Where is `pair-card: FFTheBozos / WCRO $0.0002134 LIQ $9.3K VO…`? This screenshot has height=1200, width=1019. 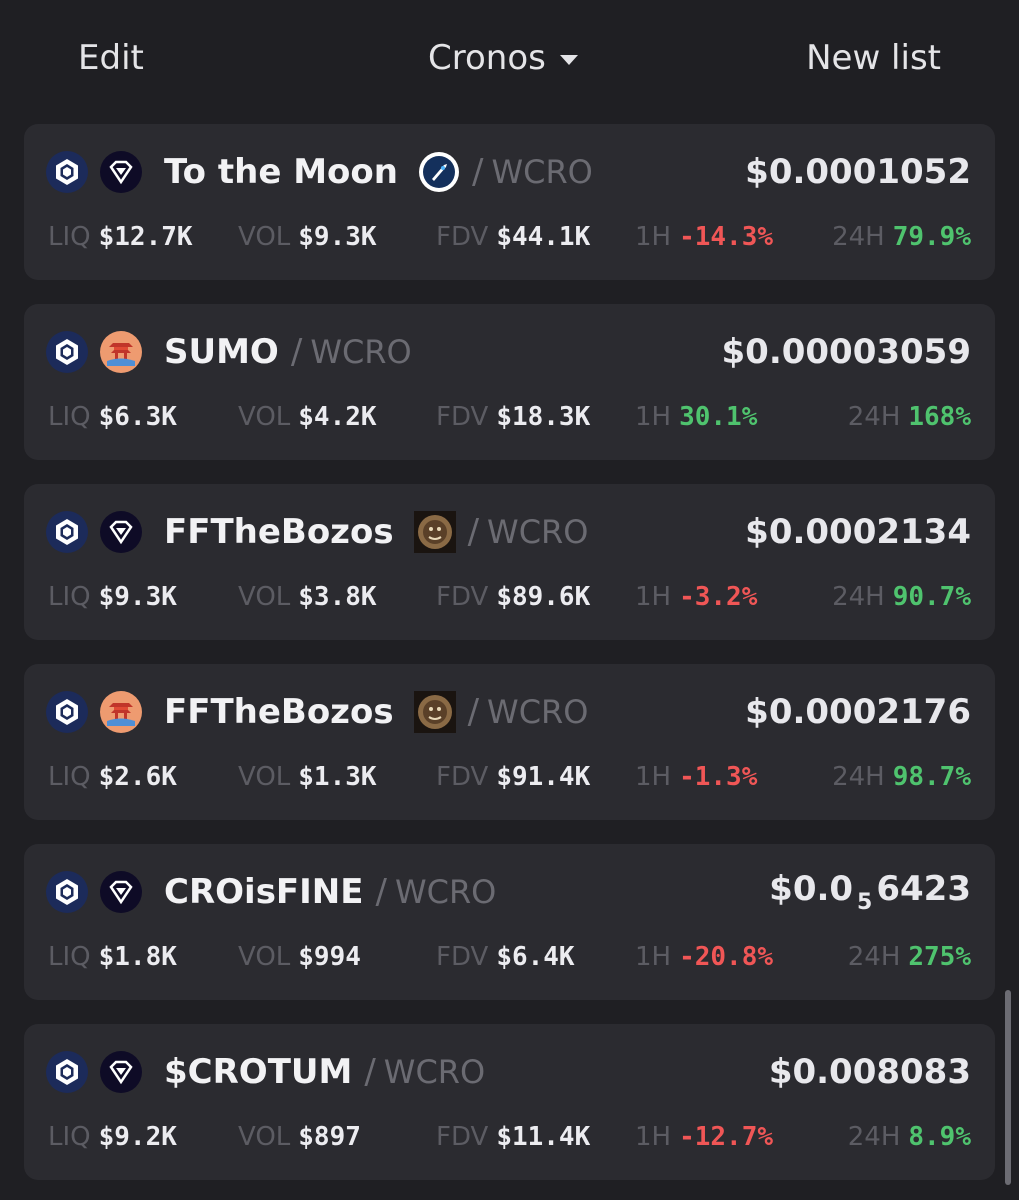 pair-card: FFTheBozos / WCRO $0.0002134 LIQ $9.3K VO… is located at coordinates (509, 562).